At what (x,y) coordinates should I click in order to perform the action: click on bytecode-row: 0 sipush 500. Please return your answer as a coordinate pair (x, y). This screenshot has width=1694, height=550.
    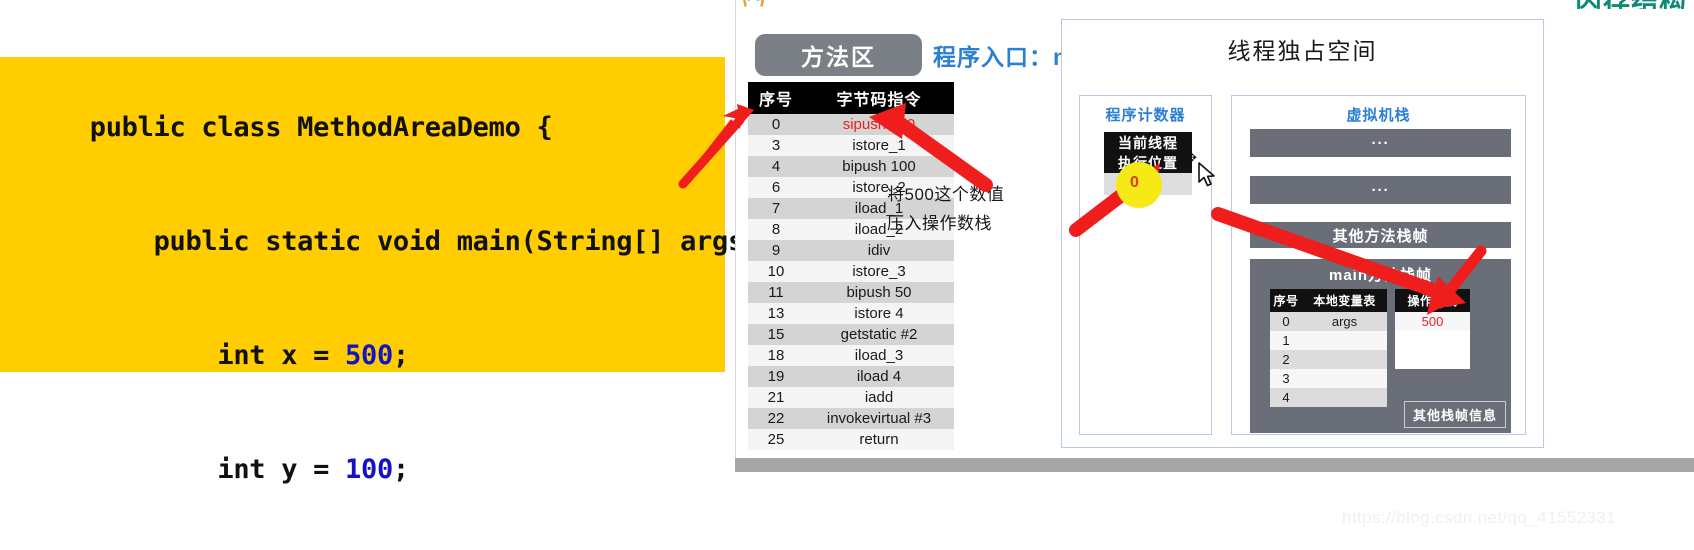
    Looking at the image, I should click on (851, 124).